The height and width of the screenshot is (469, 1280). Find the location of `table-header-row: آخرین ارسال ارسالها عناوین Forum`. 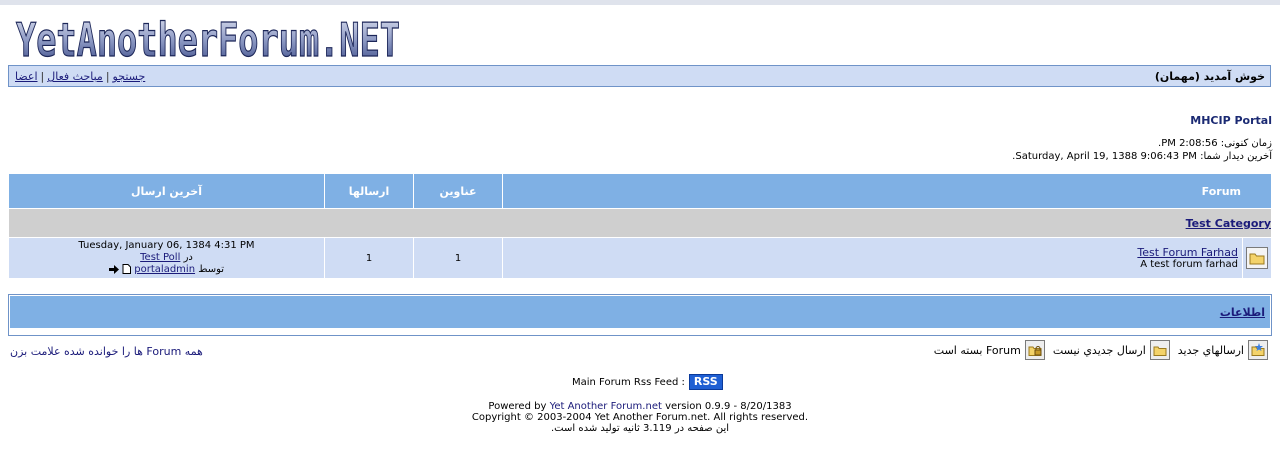

table-header-row: آخرین ارسال ارسالها عناوین Forum is located at coordinates (640, 191).